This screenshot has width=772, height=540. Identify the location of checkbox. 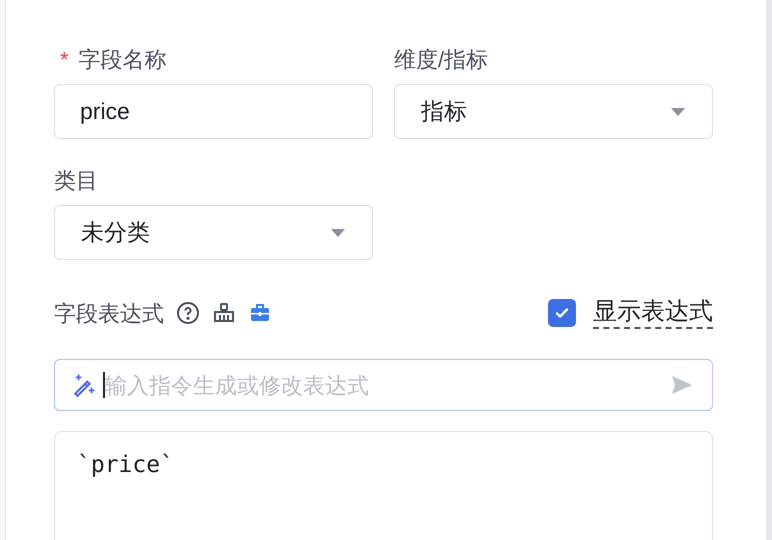
(562, 313).